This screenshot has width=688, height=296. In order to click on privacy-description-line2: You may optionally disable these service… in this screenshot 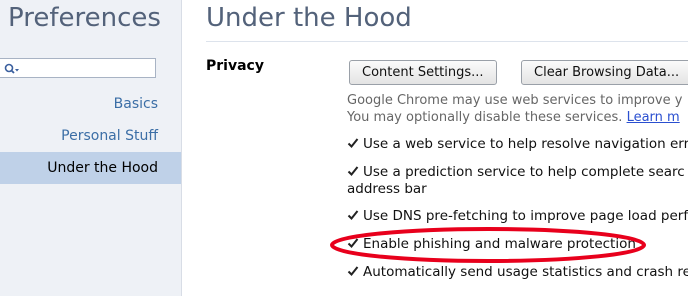, I will do `click(513, 117)`.